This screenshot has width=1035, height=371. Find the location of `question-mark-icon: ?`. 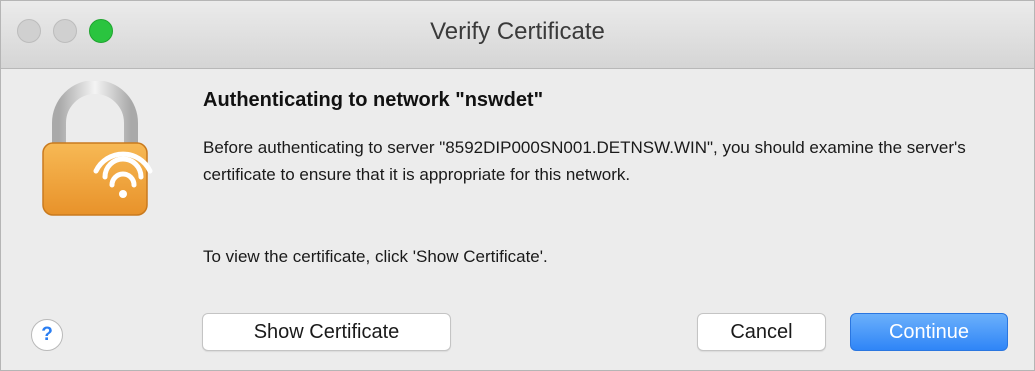

question-mark-icon: ? is located at coordinates (47, 334).